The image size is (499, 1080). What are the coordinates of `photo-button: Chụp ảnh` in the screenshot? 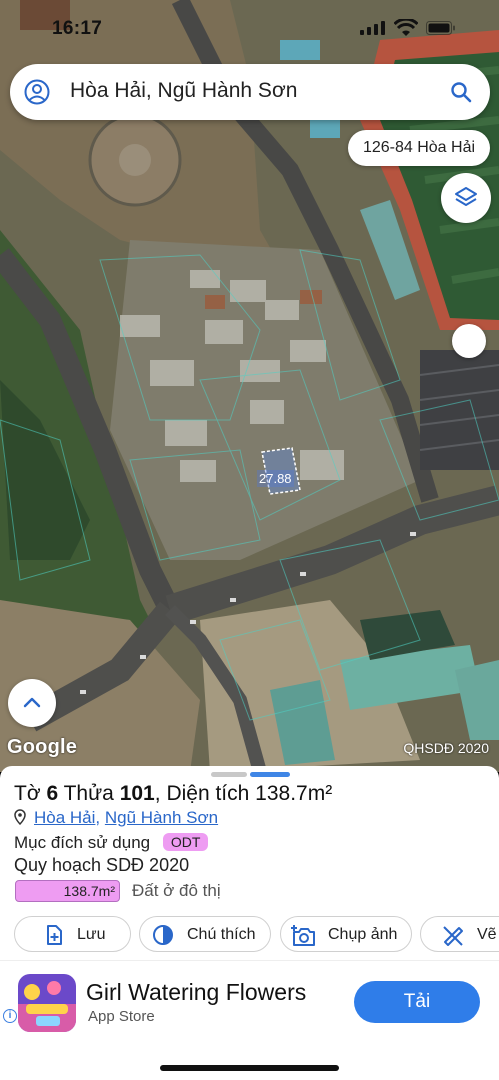 It's located at (346, 934).